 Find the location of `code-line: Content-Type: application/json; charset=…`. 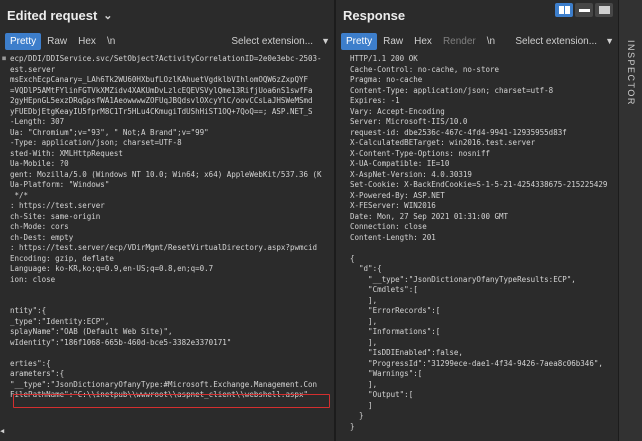

code-line: Content-Type: application/json; charset=… is located at coordinates (452, 90).